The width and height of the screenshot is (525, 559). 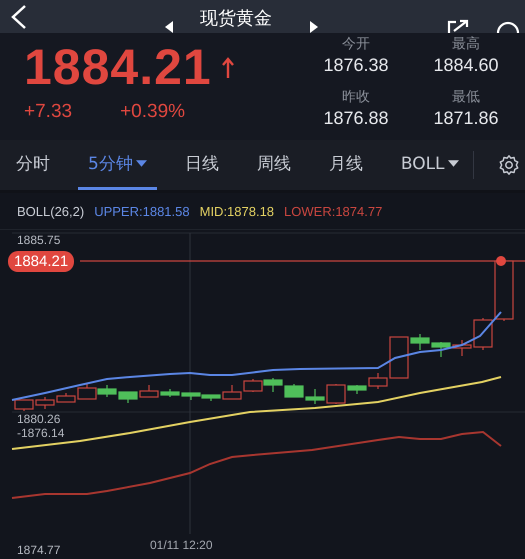 What do you see at coordinates (314, 27) in the screenshot?
I see `next-icon` at bounding box center [314, 27].